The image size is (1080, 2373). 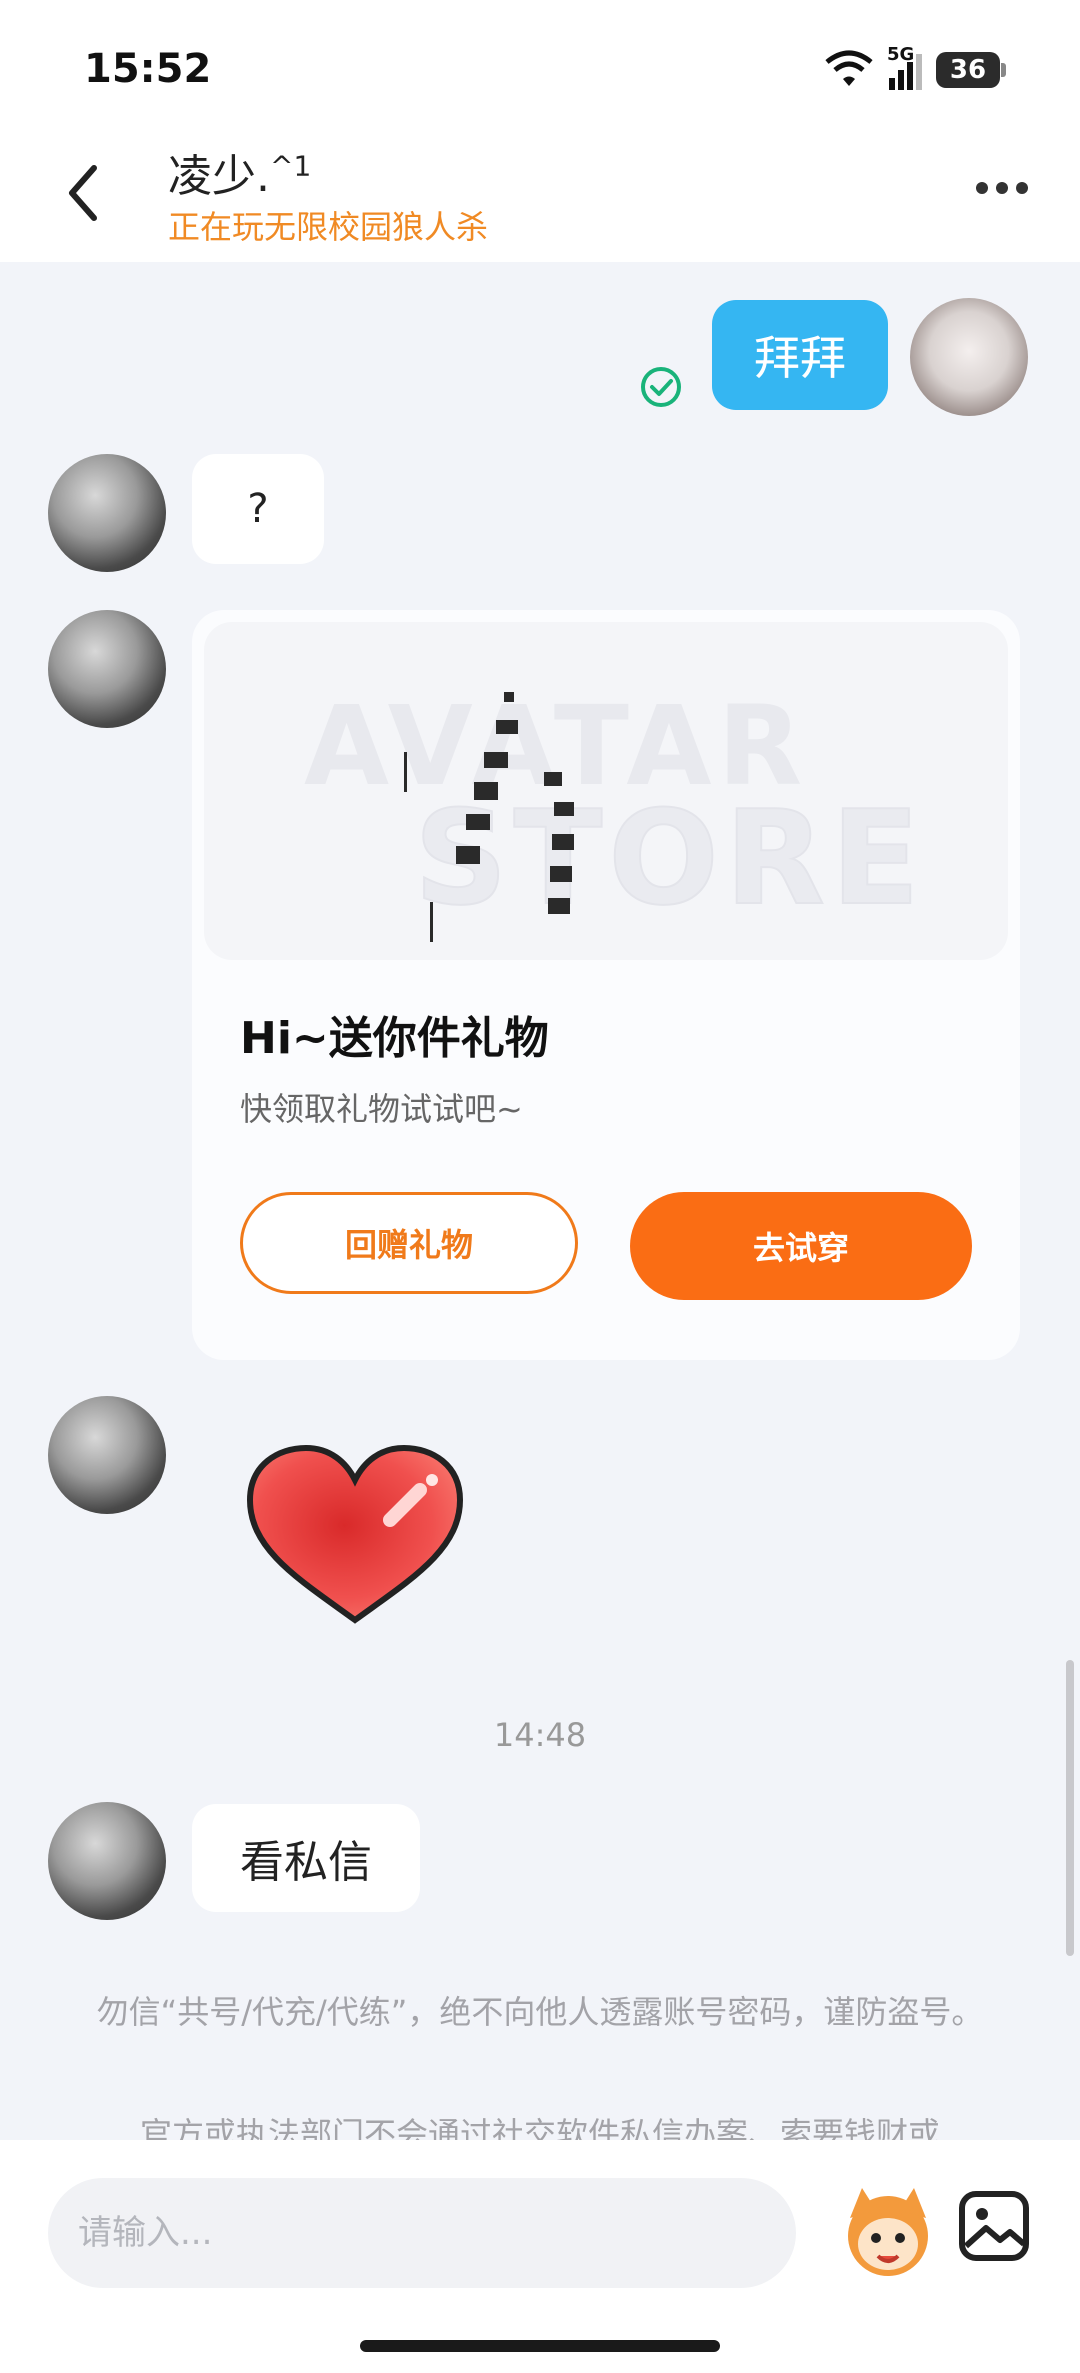 What do you see at coordinates (606, 791) in the screenshot?
I see `gift-image: AVATAR STORE` at bounding box center [606, 791].